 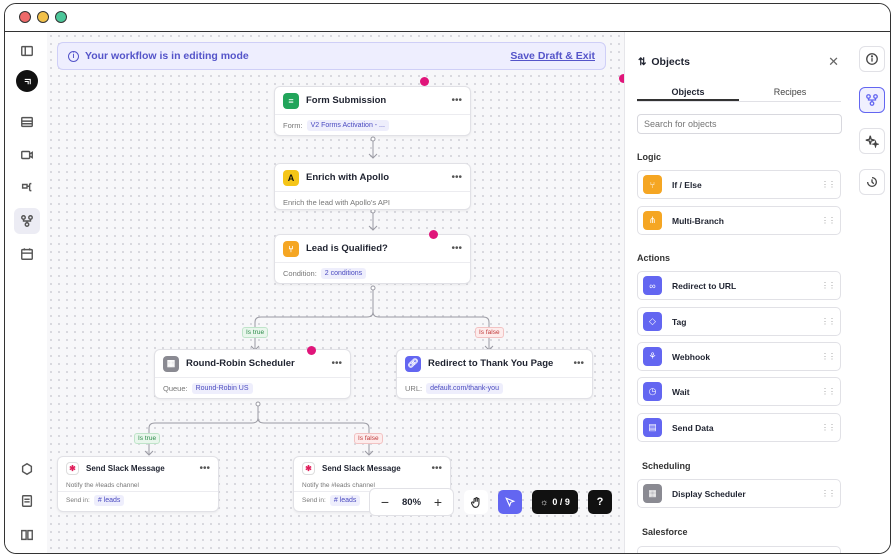 What do you see at coordinates (600, 502) in the screenshot?
I see `help-button: ?` at bounding box center [600, 502].